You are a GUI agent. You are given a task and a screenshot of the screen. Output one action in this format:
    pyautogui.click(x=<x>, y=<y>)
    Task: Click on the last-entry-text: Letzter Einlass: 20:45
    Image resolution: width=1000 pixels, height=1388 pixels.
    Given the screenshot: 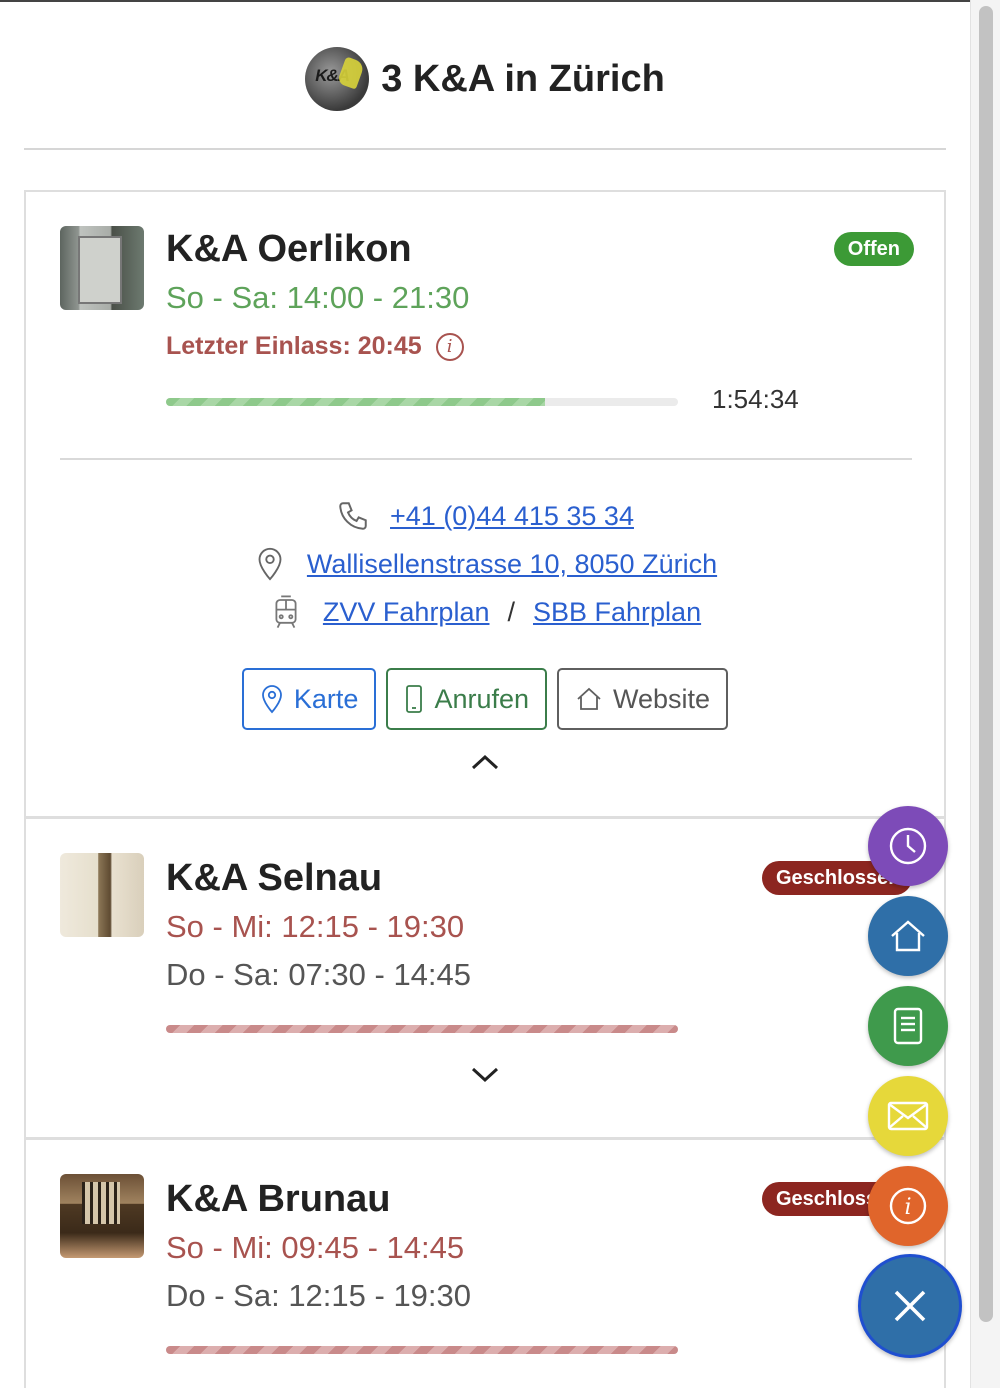 What is the action you would take?
    pyautogui.click(x=294, y=346)
    